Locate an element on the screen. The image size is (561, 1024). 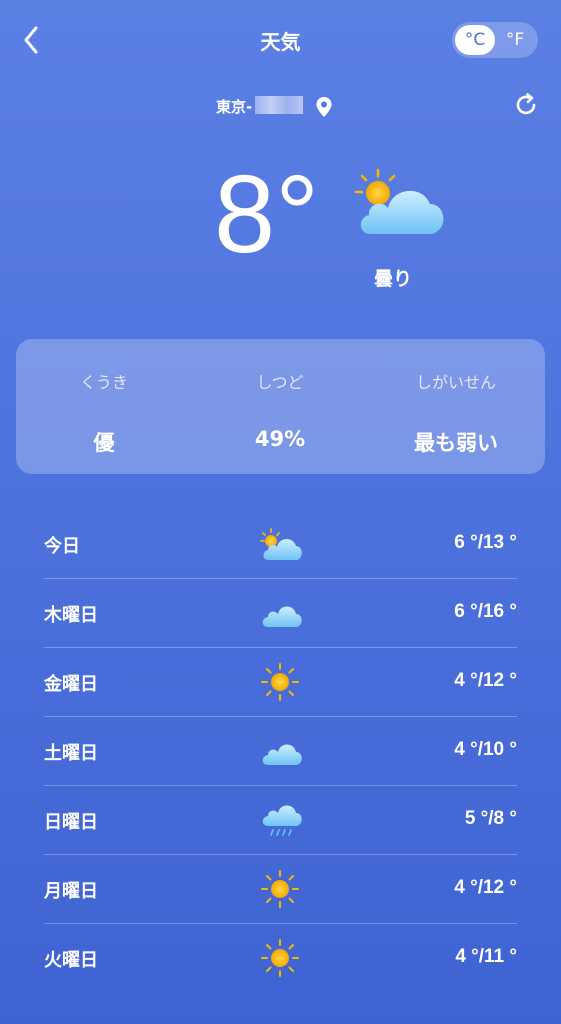
day-name: 今日 is located at coordinates (62, 546).